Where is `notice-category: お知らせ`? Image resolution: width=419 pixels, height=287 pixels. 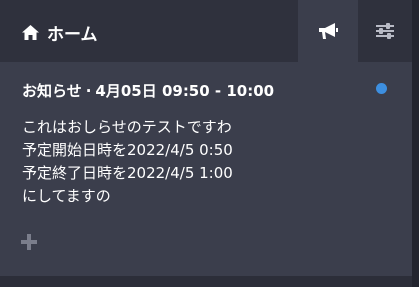
notice-category: お知らせ is located at coordinates (52, 91).